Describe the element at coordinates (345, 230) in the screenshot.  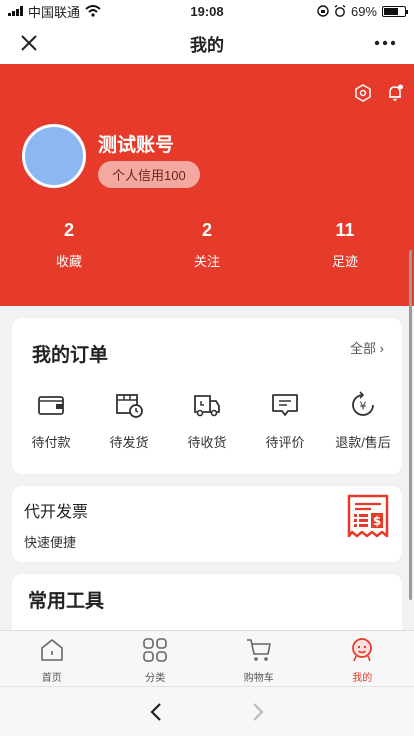
I see `stat-count: 11` at that location.